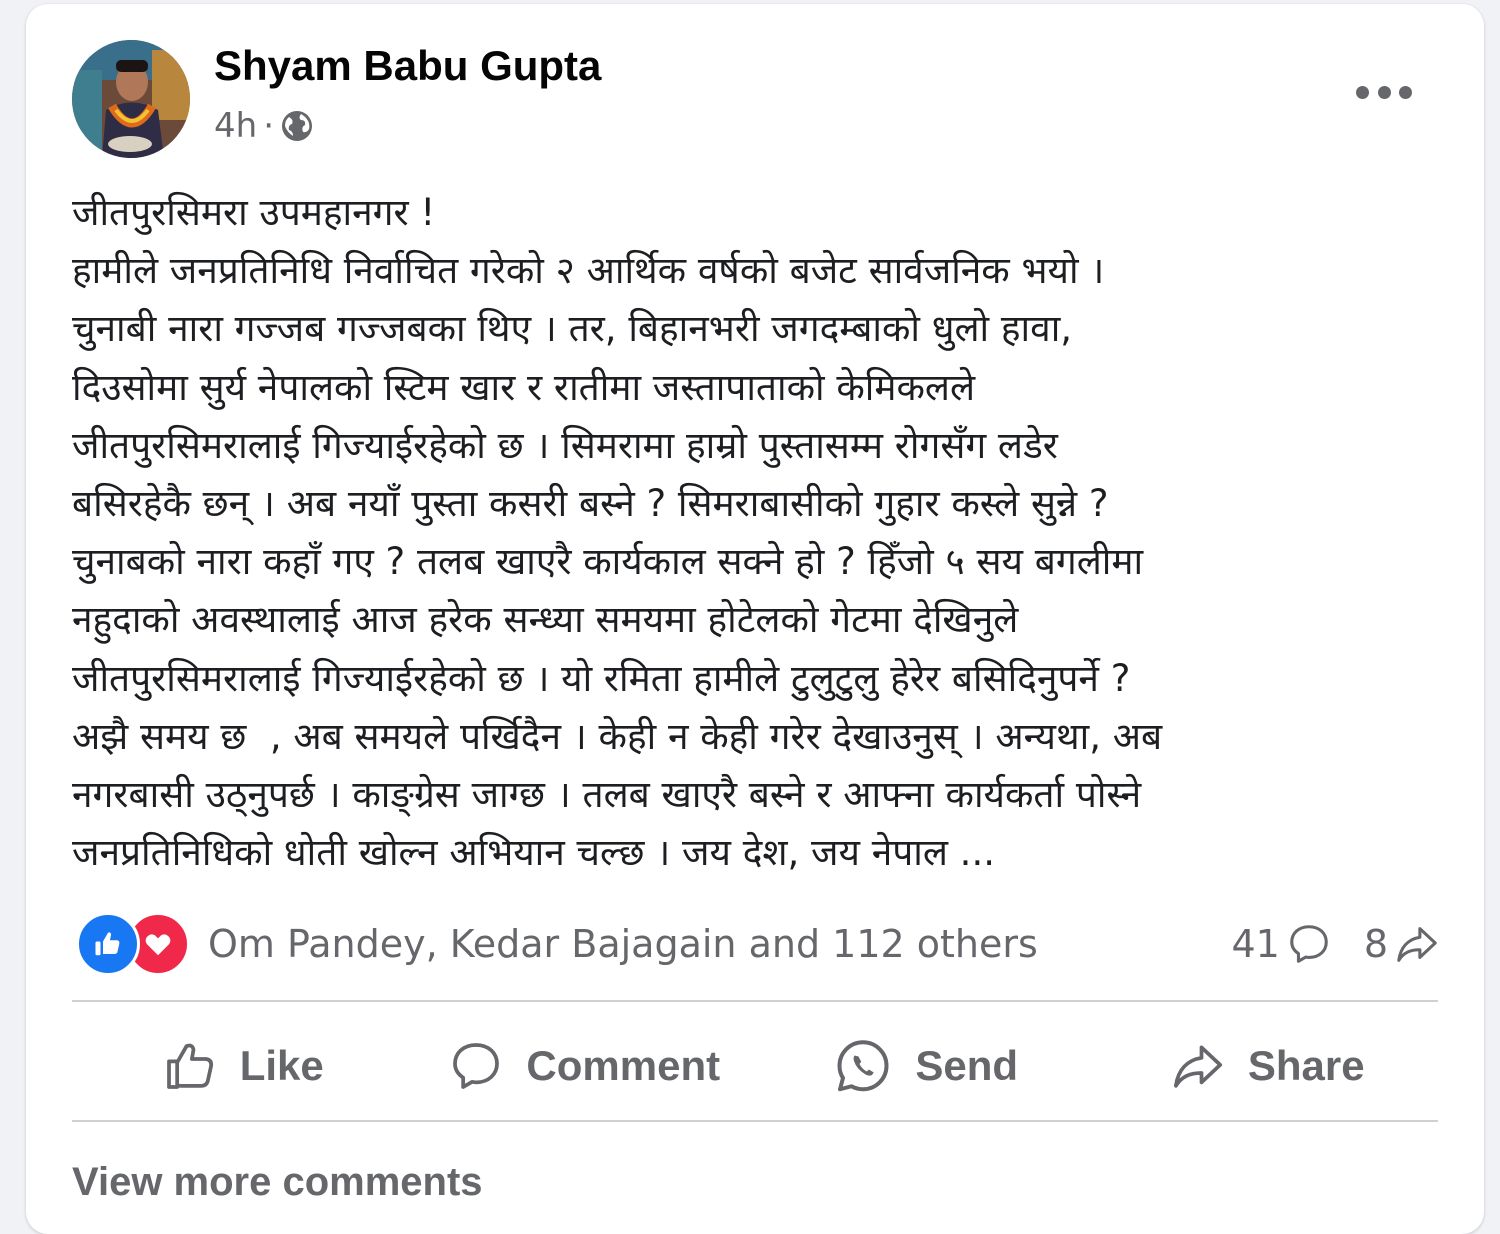 The image size is (1500, 1234). What do you see at coordinates (1335, 944) in the screenshot?
I see `engagement-counts: 41 8` at bounding box center [1335, 944].